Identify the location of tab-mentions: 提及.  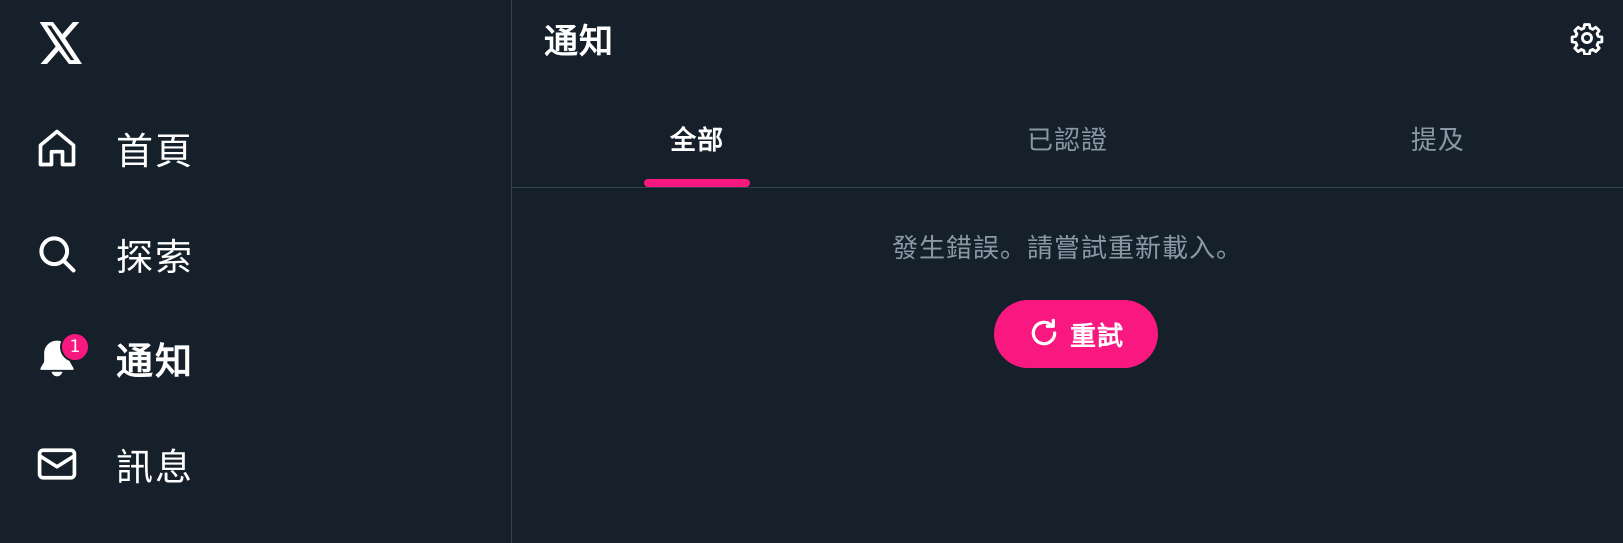
(1438, 139).